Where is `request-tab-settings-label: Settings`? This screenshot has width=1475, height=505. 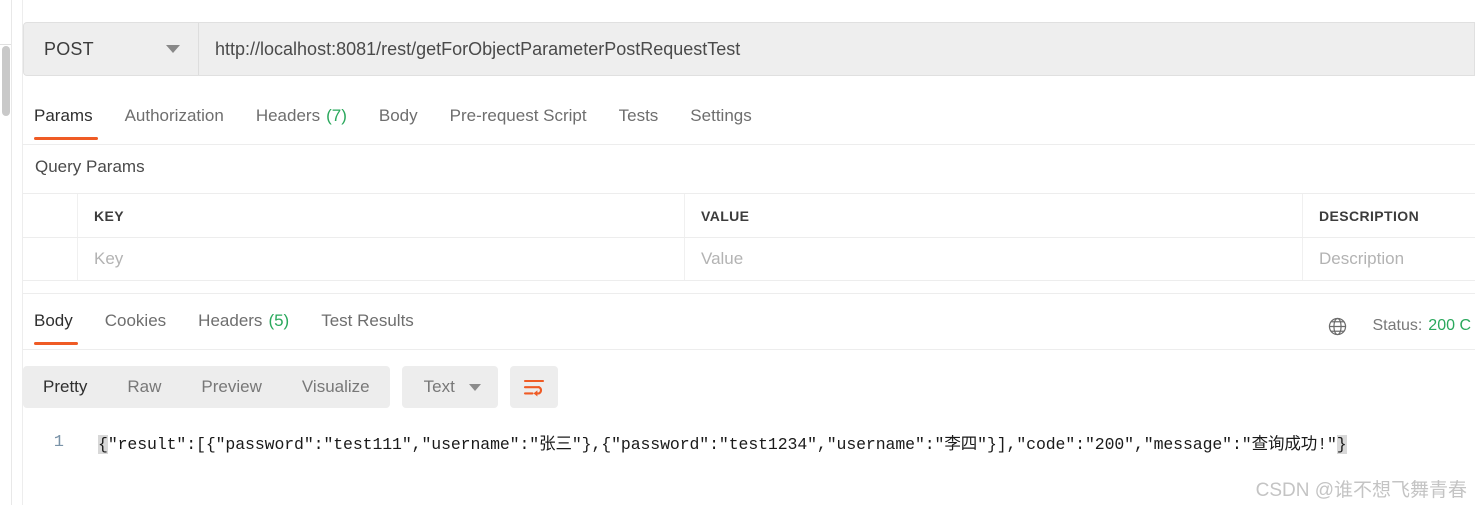 request-tab-settings-label: Settings is located at coordinates (721, 115).